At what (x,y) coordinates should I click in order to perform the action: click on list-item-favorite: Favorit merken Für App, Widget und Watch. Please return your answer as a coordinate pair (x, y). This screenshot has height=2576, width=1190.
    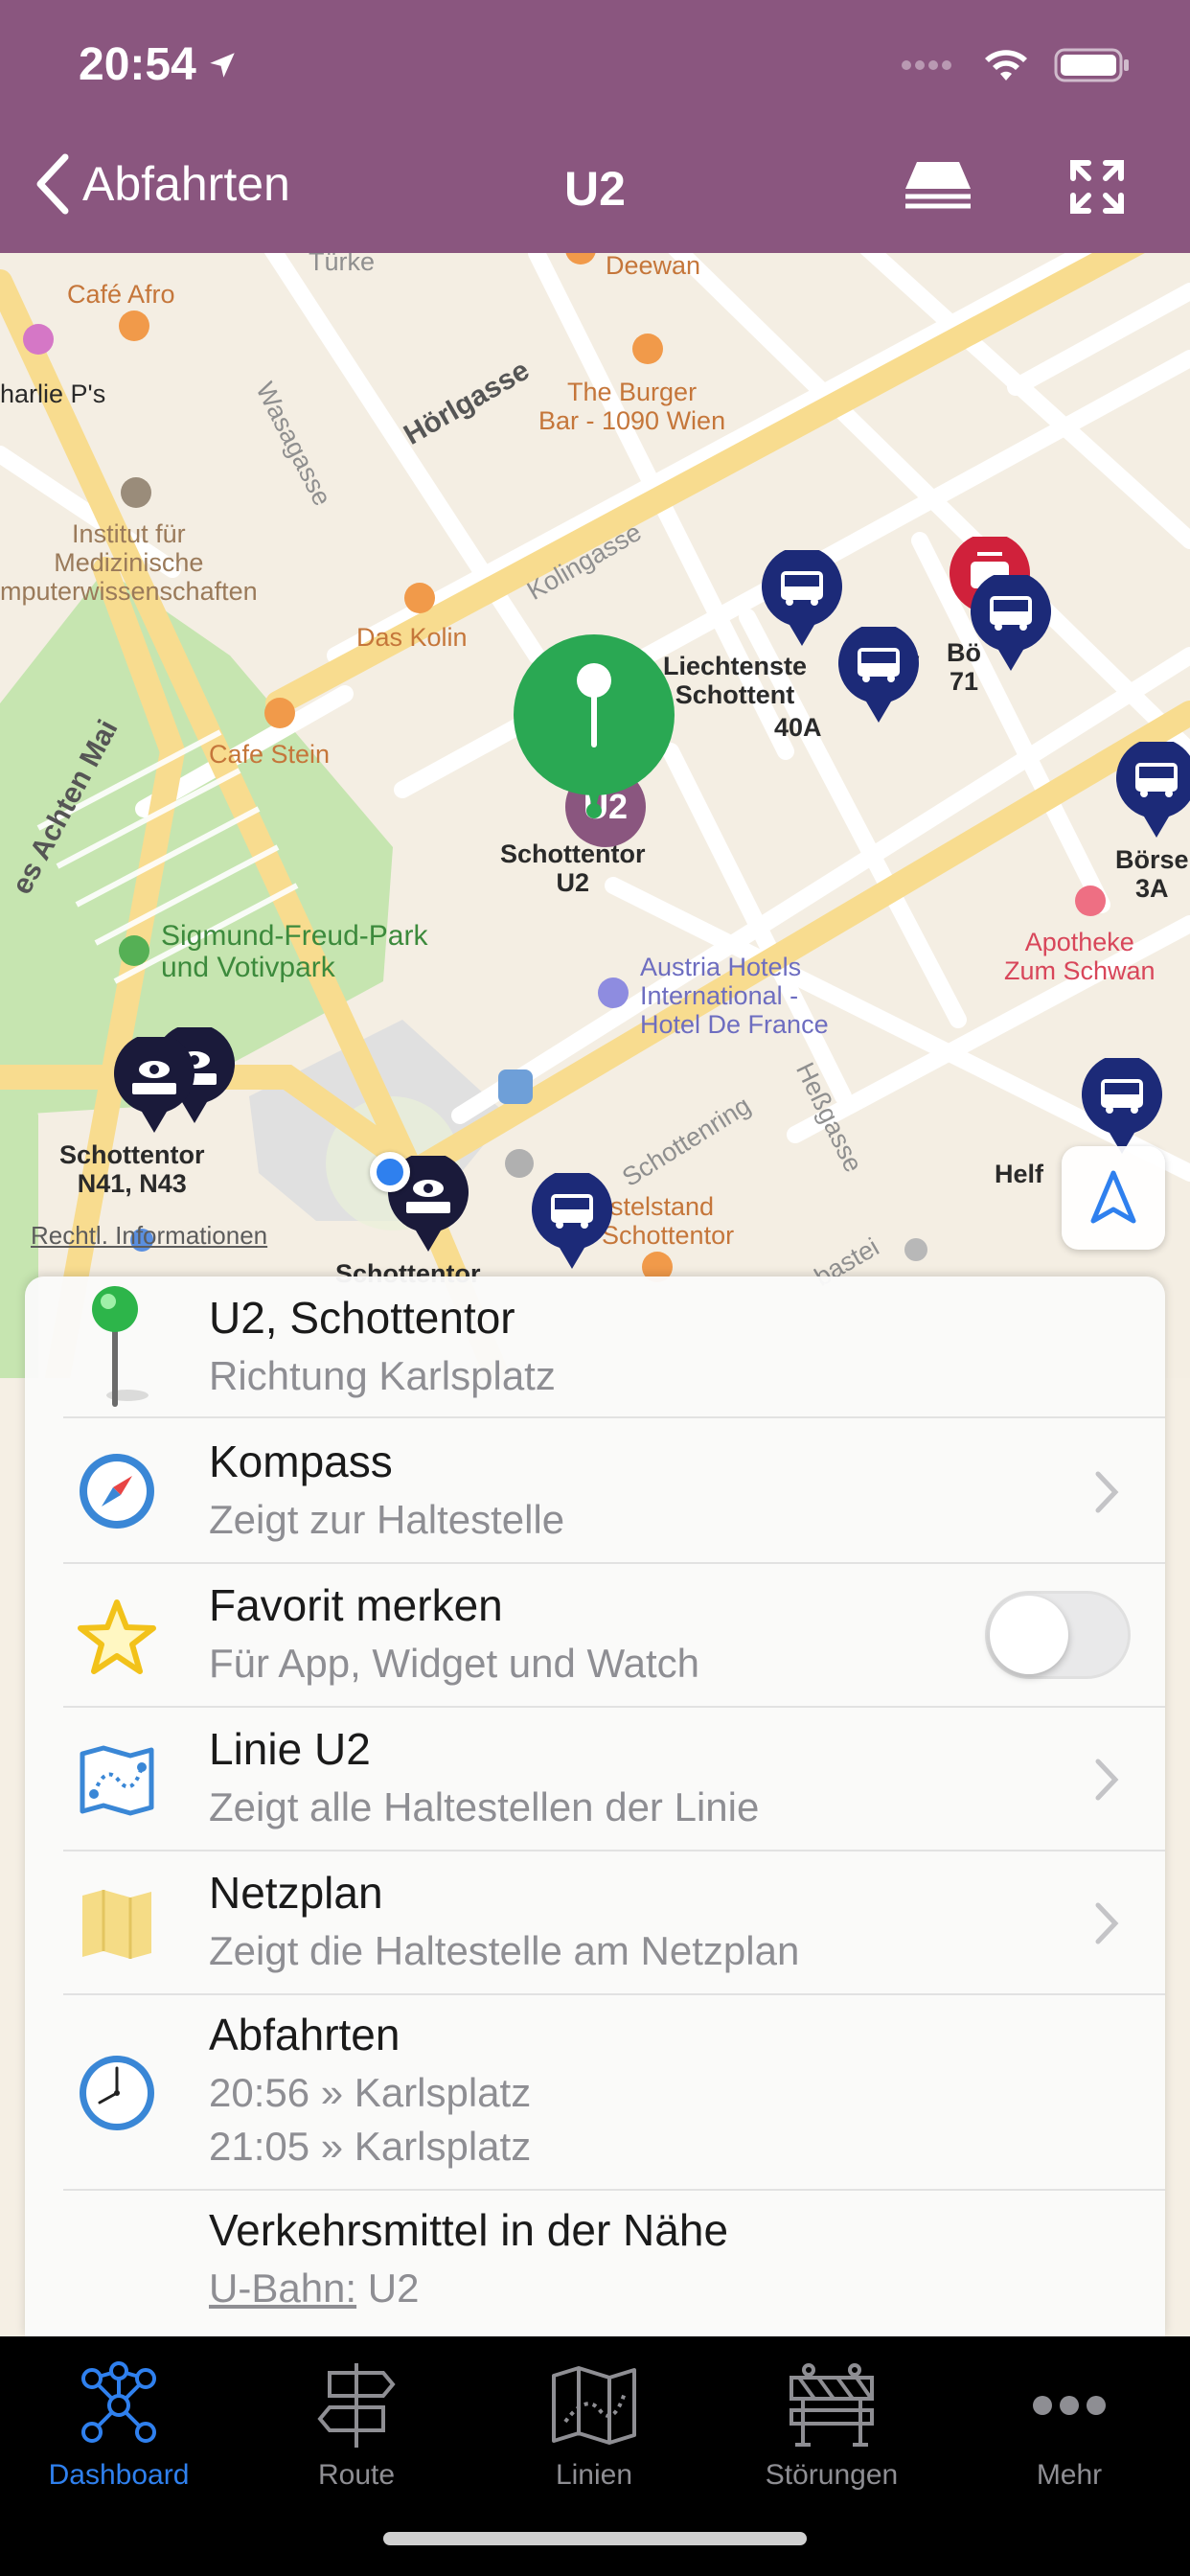
    Looking at the image, I should click on (614, 1636).